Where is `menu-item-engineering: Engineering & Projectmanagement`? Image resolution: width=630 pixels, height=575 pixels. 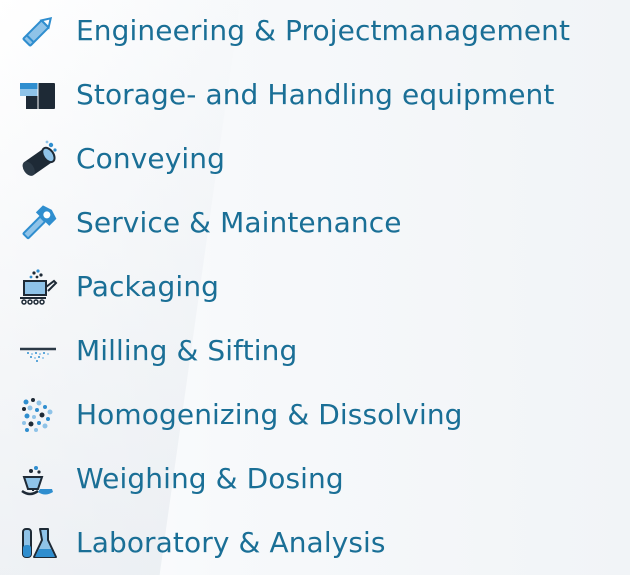
menu-item-engineering: Engineering & Projectmanagement is located at coordinates (294, 31).